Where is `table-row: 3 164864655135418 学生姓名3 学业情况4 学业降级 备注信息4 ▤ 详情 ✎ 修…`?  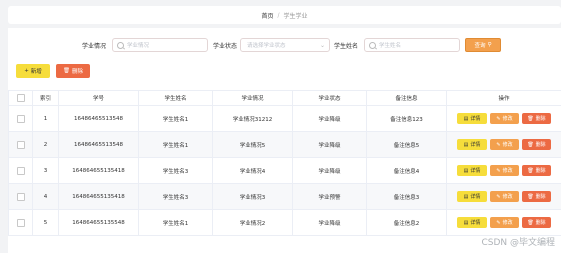
table-row: 3 164864655135418 学生姓名3 学业情况4 学业降级 备注信息4 ▤ 详情 ✎ 修… is located at coordinates (284, 170).